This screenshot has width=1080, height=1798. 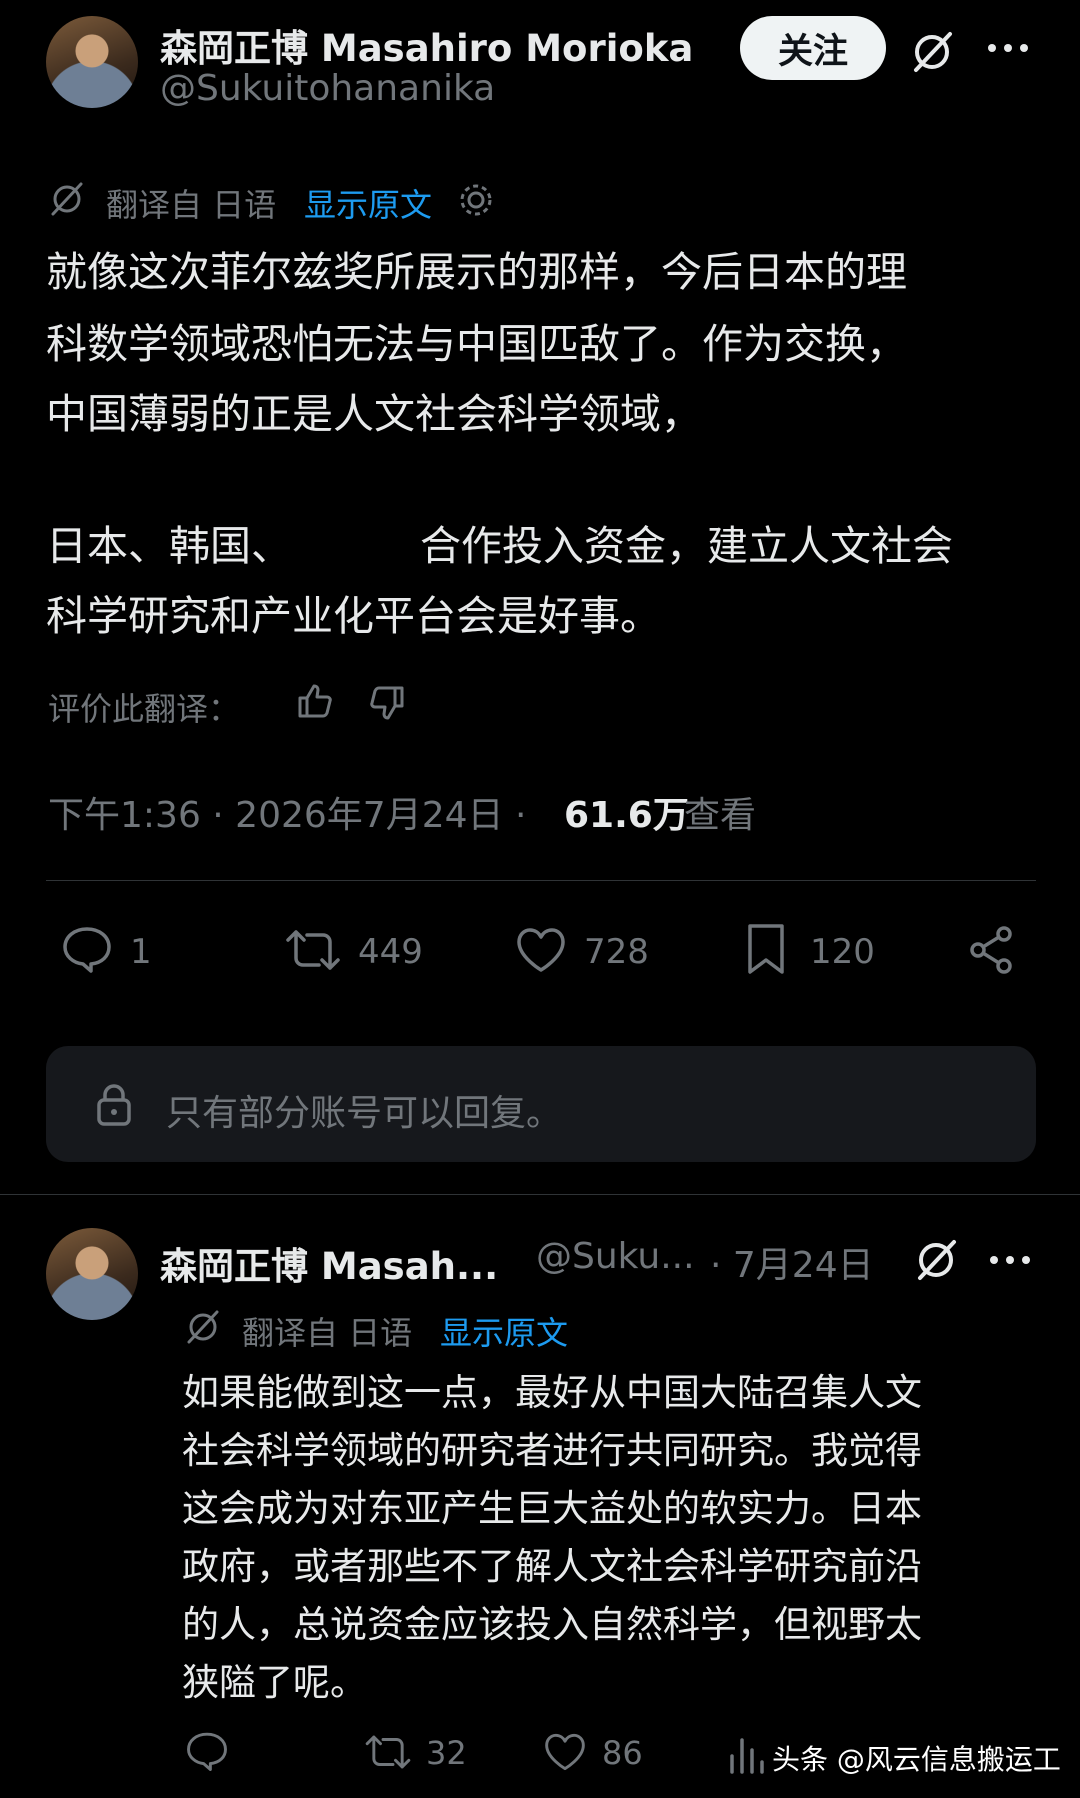 I want to click on tweet-text-line: 社会科学领域的研究者进行共同研究。我觉得, so click(x=552, y=1450).